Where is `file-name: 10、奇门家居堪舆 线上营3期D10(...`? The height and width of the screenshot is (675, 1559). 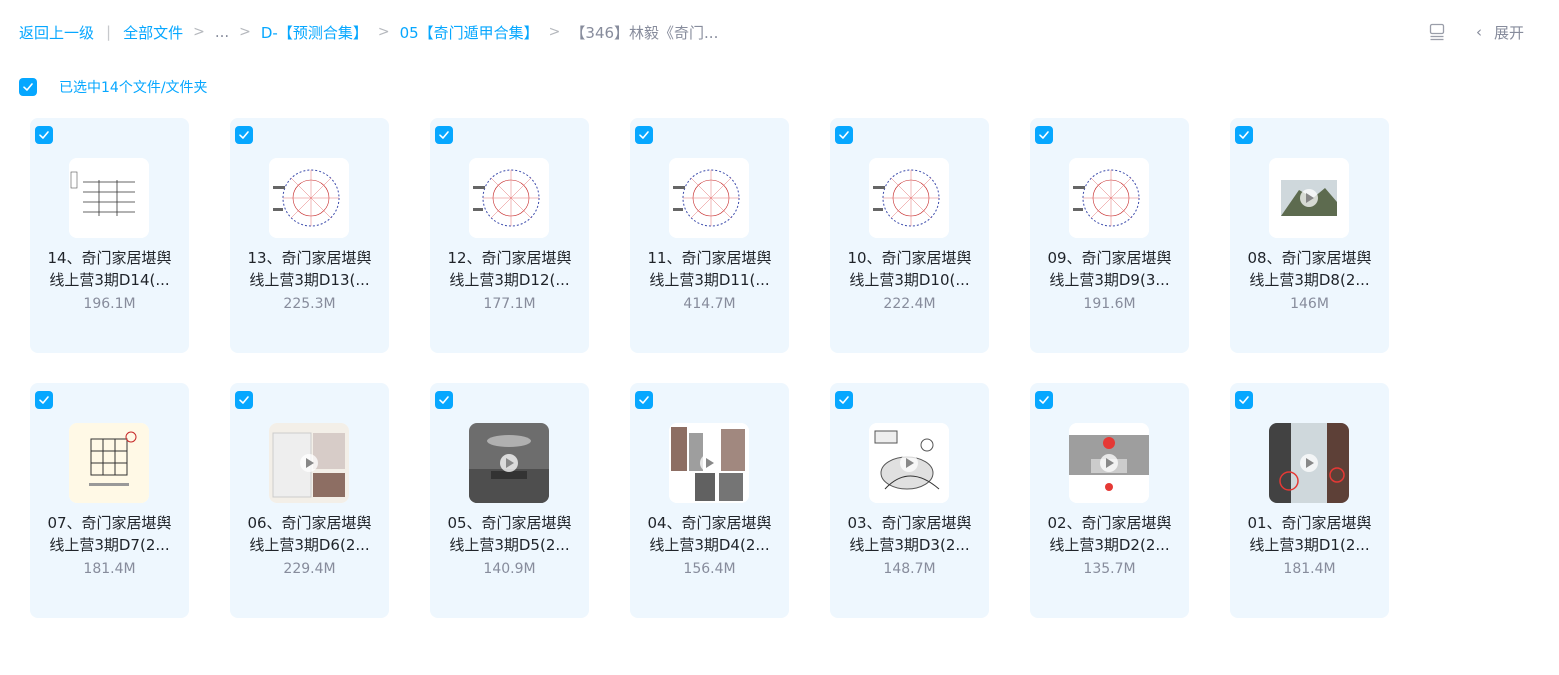 file-name: 10、奇门家居堪舆 线上营3期D10(... is located at coordinates (909, 269).